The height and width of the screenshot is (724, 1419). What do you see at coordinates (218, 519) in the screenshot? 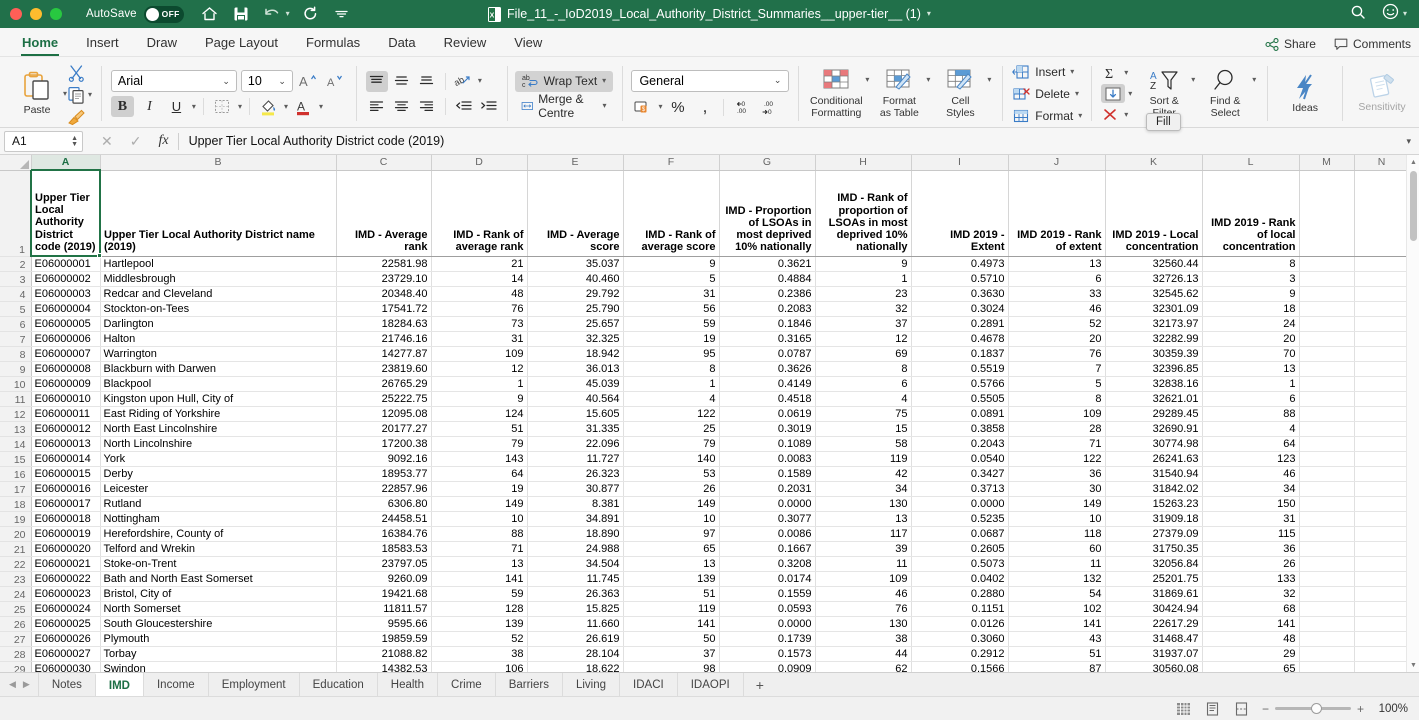
I see `cell-B19: Nottingham` at bounding box center [218, 519].